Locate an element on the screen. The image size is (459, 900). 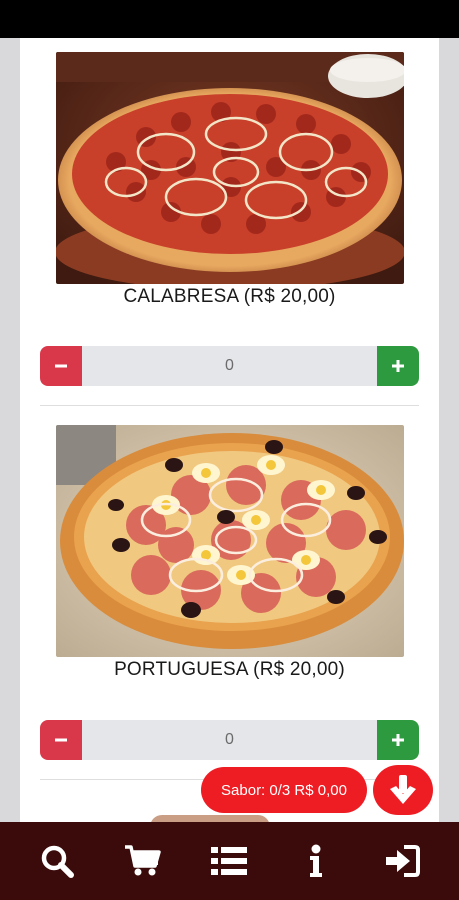
list-icon is located at coordinates (229, 861).